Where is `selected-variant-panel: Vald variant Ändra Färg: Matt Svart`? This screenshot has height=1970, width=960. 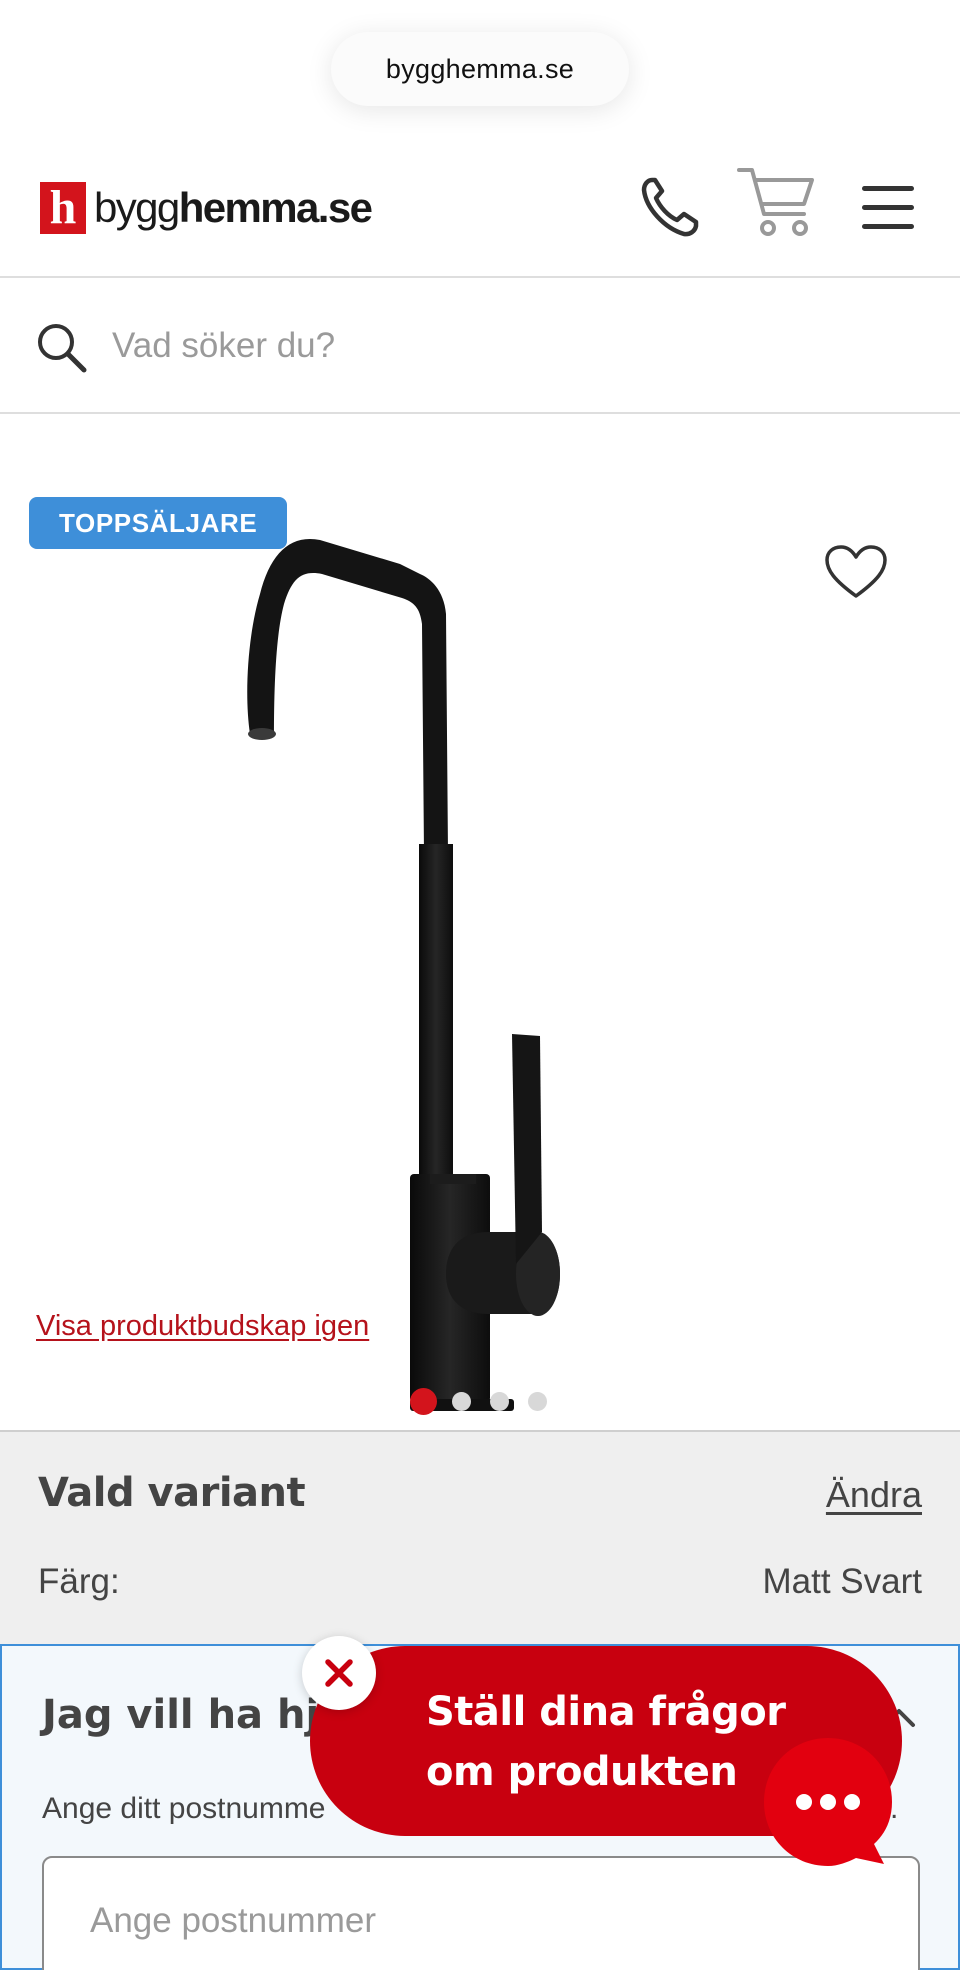
selected-variant-panel: Vald variant Ändra Färg: Matt Svart is located at coordinates (480, 1537).